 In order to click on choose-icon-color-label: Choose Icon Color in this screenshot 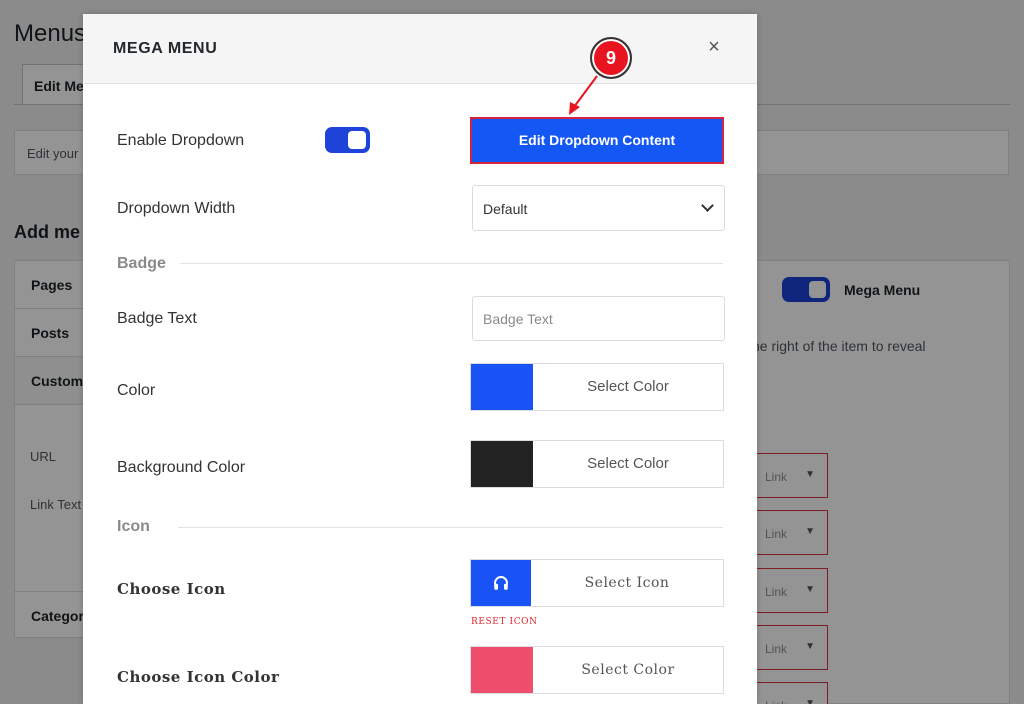, I will do `click(198, 677)`.